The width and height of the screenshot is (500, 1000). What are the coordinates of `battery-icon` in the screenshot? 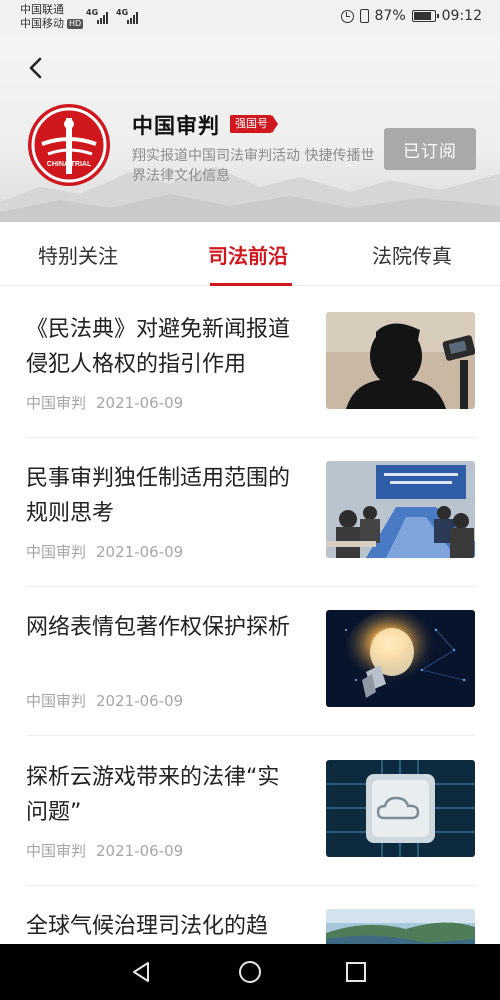 It's located at (425, 16).